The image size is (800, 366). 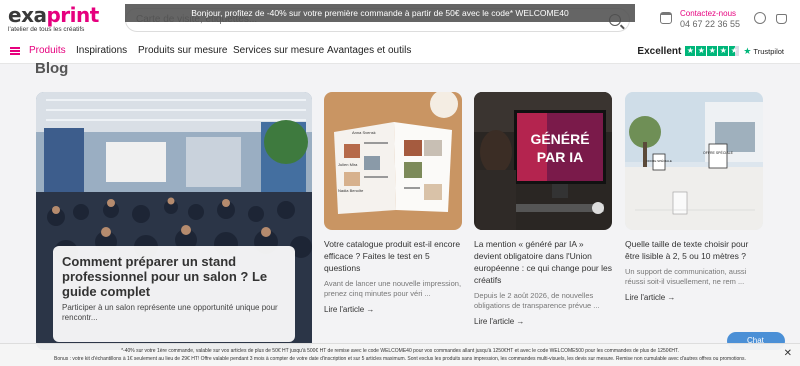 What do you see at coordinates (734, 51) in the screenshot?
I see `half-star-icon: ★` at bounding box center [734, 51].